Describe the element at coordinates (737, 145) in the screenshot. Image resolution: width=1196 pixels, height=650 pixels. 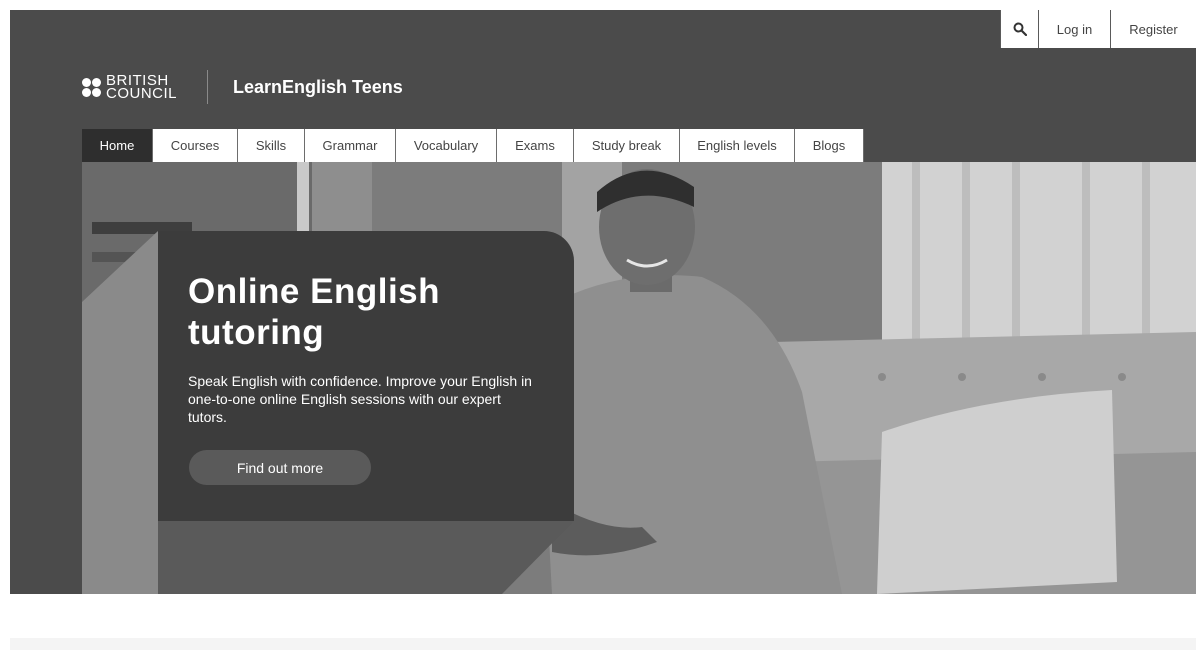
I see `nav-english-levels: English levels` at that location.